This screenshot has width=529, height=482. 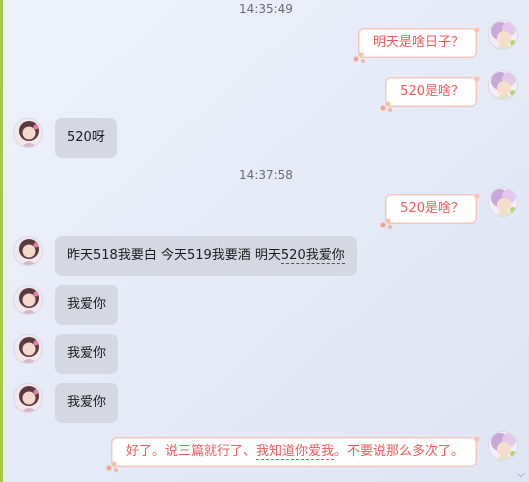 I want to click on incoming-message: 520呀, so click(x=86, y=138).